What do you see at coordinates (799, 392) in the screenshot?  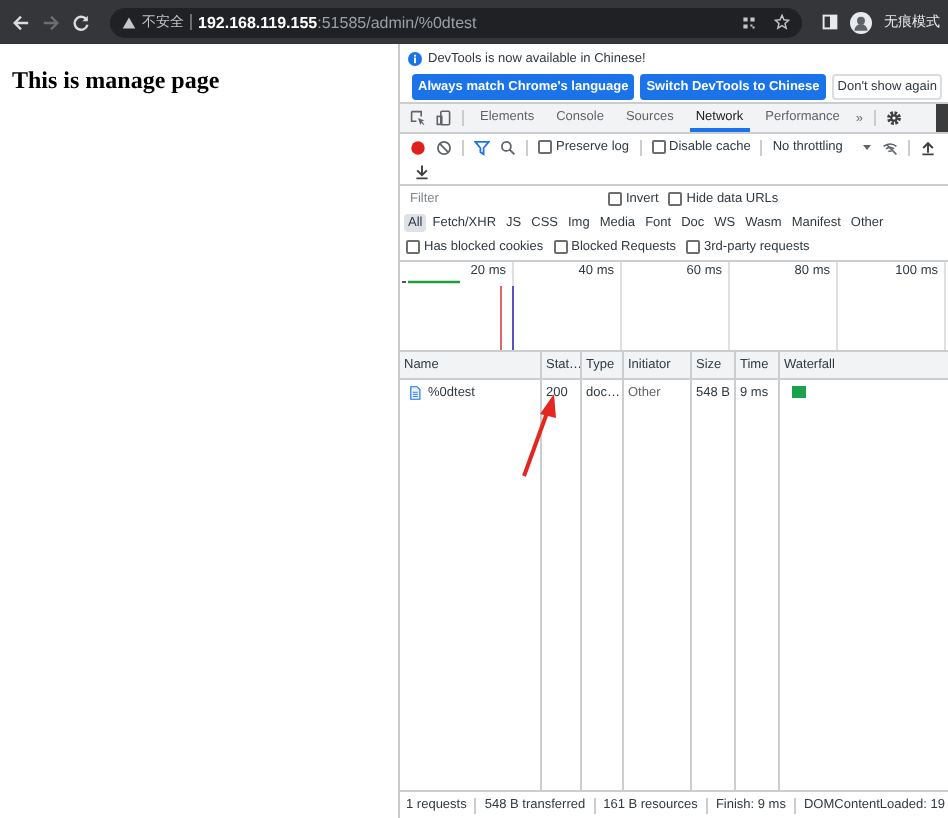 I see `waterfall-bar` at bounding box center [799, 392].